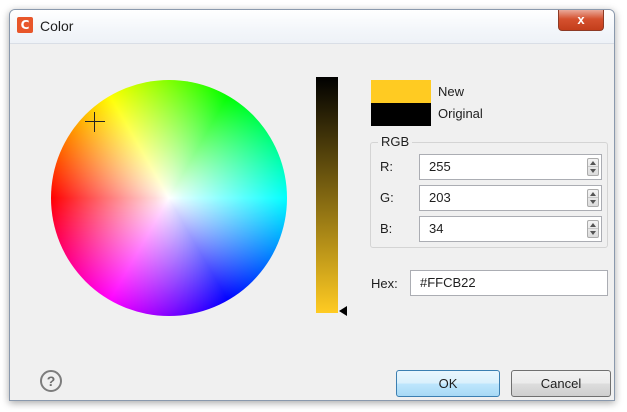 The width and height of the screenshot is (627, 412). Describe the element at coordinates (509, 283) in the screenshot. I see `hex-field: #FFCB22` at that location.